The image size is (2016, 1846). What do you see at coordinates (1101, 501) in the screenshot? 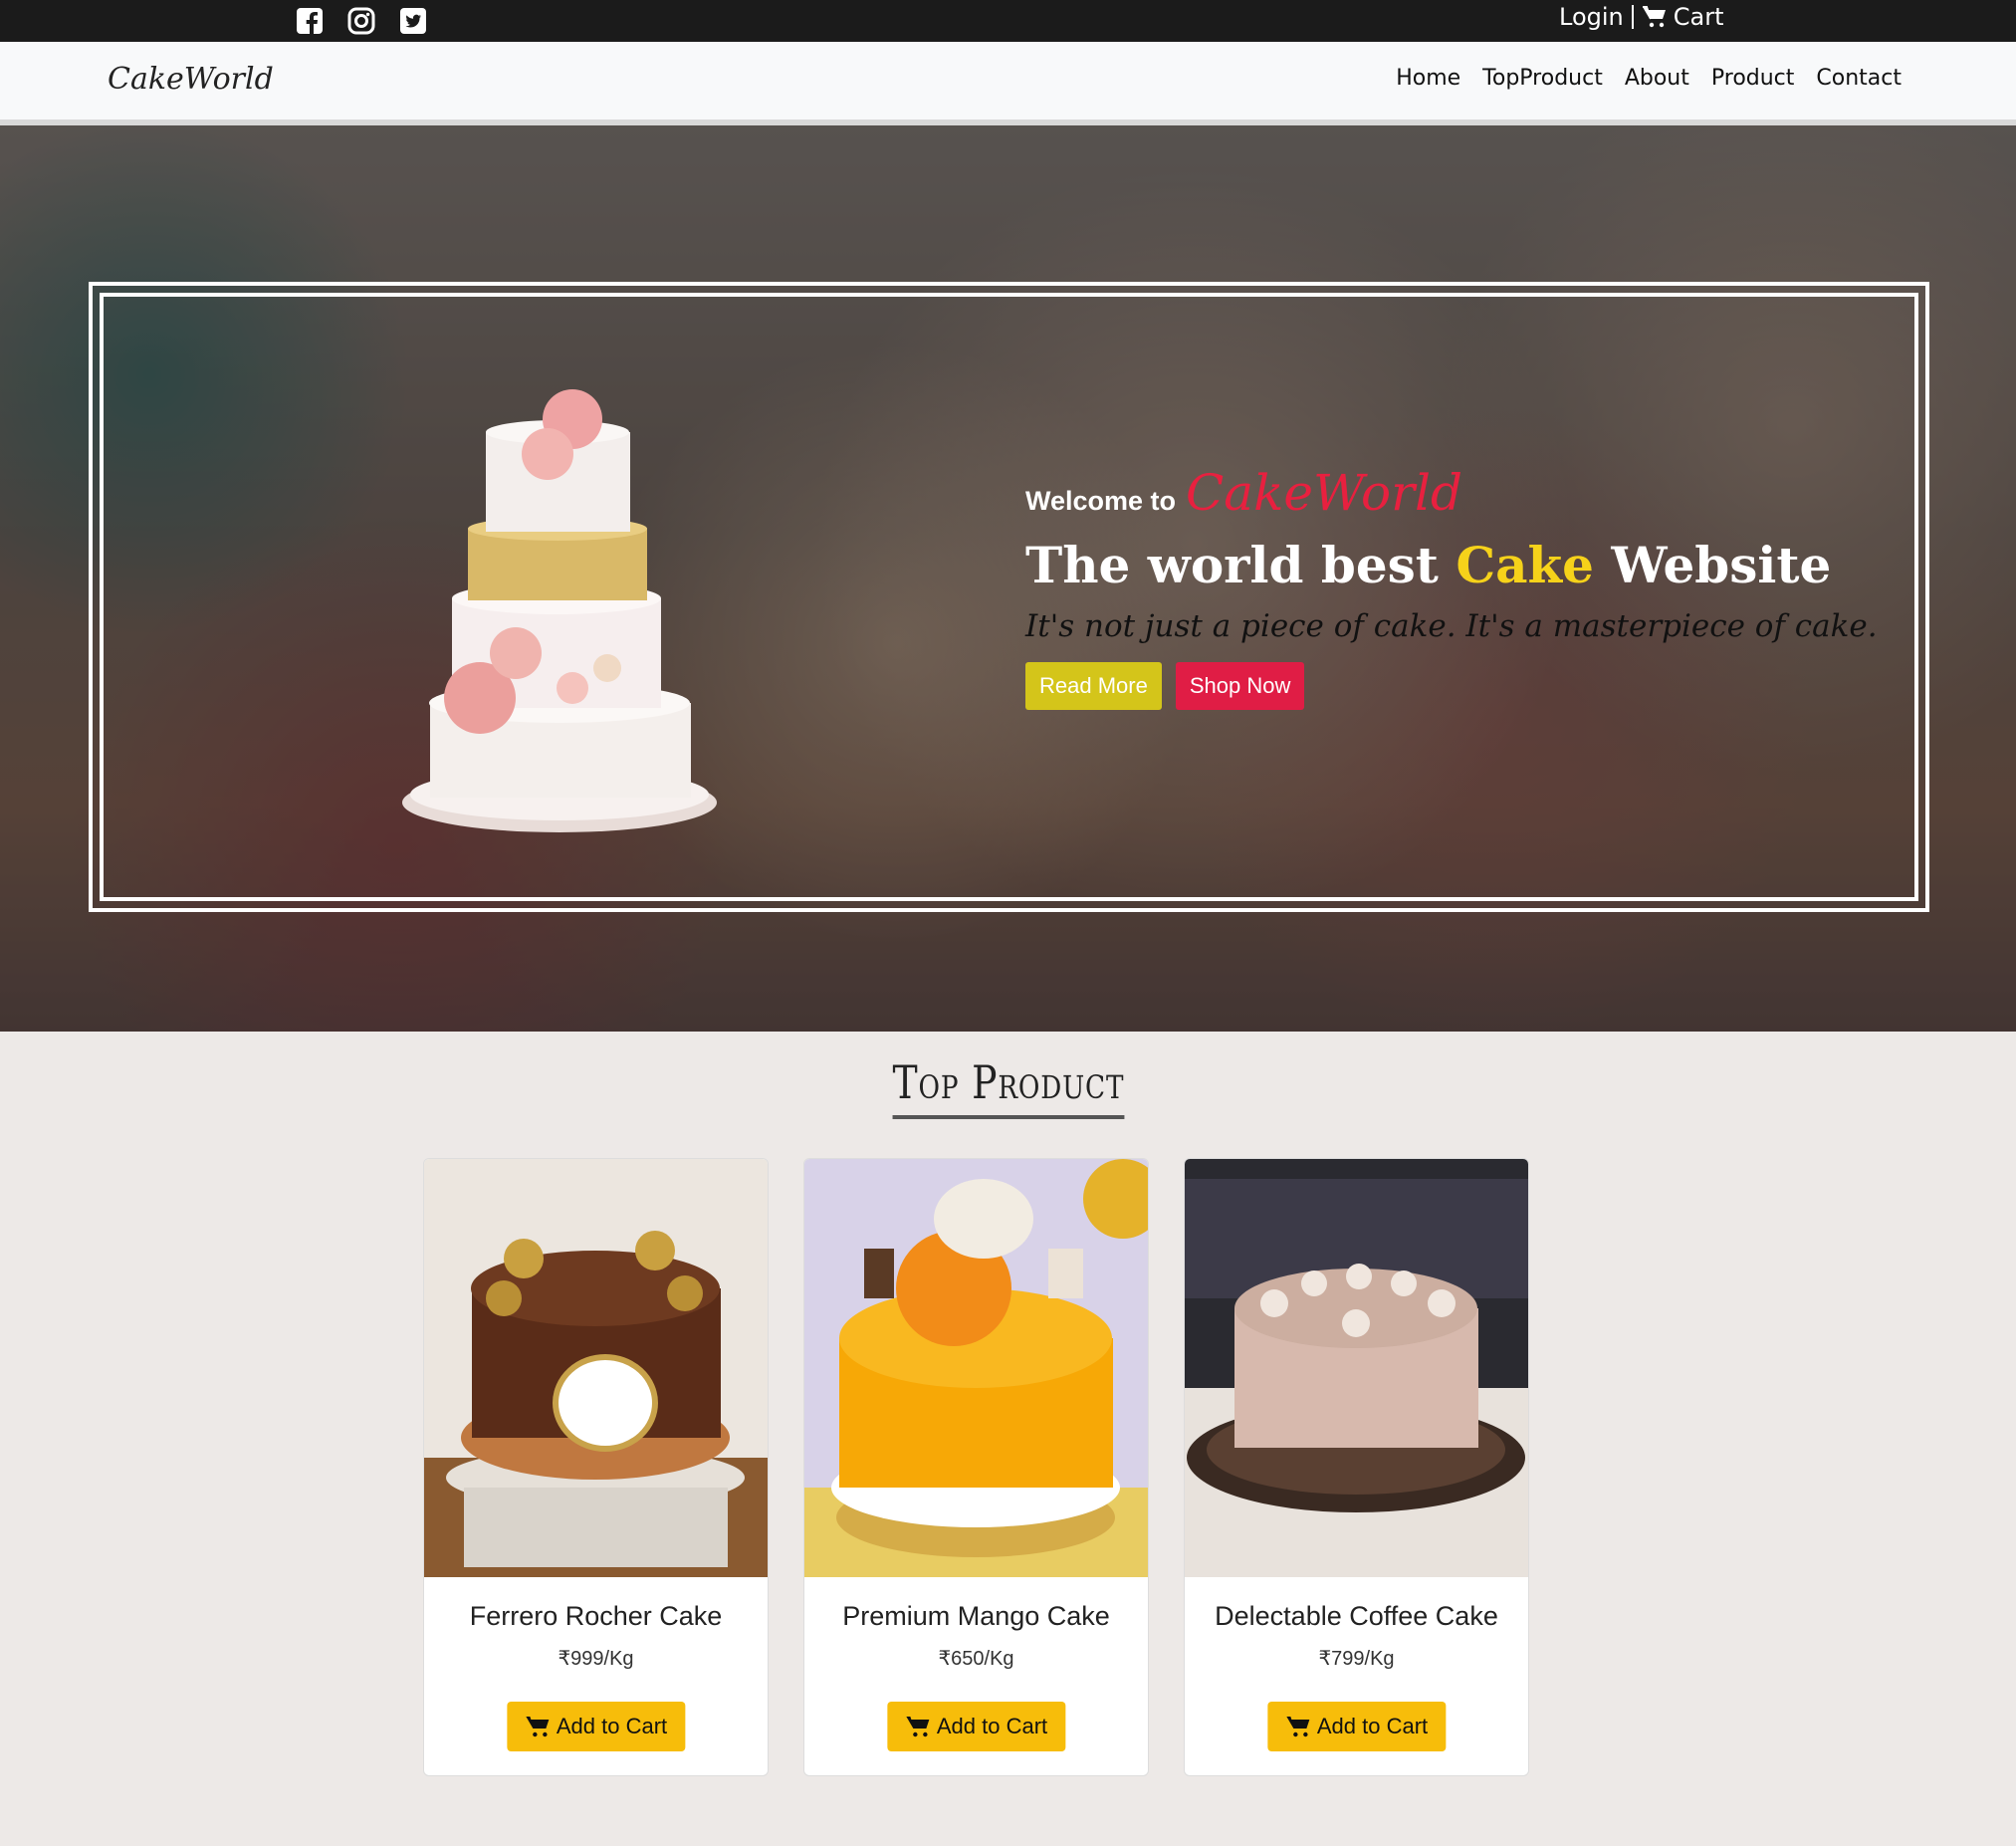
I see `welcome-prefix: Welcome to` at bounding box center [1101, 501].